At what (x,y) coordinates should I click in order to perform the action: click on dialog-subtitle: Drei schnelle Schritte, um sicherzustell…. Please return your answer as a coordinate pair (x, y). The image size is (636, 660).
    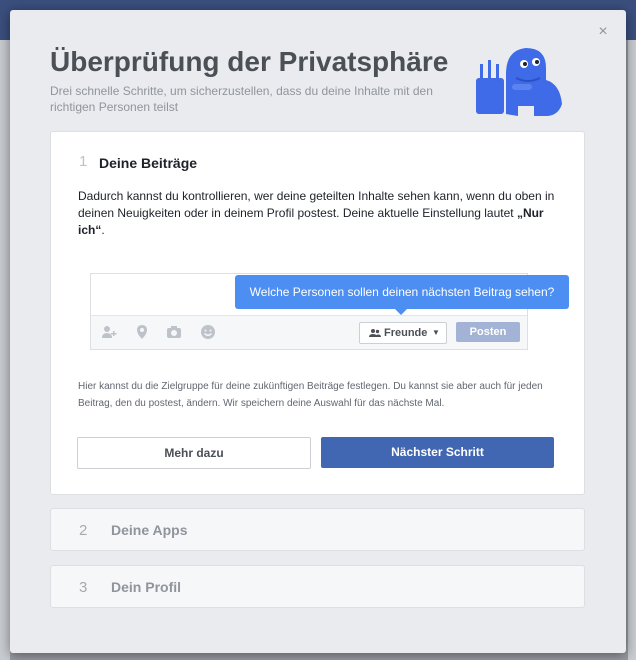
    Looking at the image, I should click on (241, 99).